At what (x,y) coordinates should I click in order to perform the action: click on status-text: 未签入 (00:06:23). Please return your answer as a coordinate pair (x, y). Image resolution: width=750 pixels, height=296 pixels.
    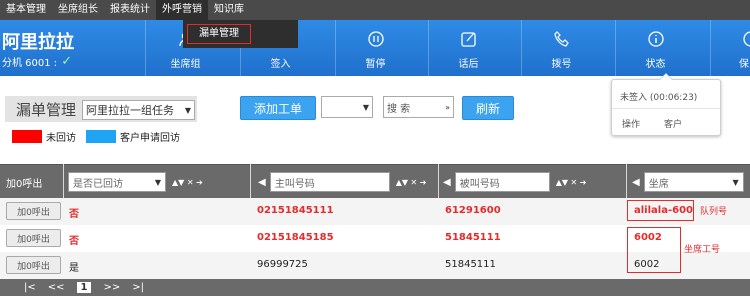
    Looking at the image, I should click on (659, 98).